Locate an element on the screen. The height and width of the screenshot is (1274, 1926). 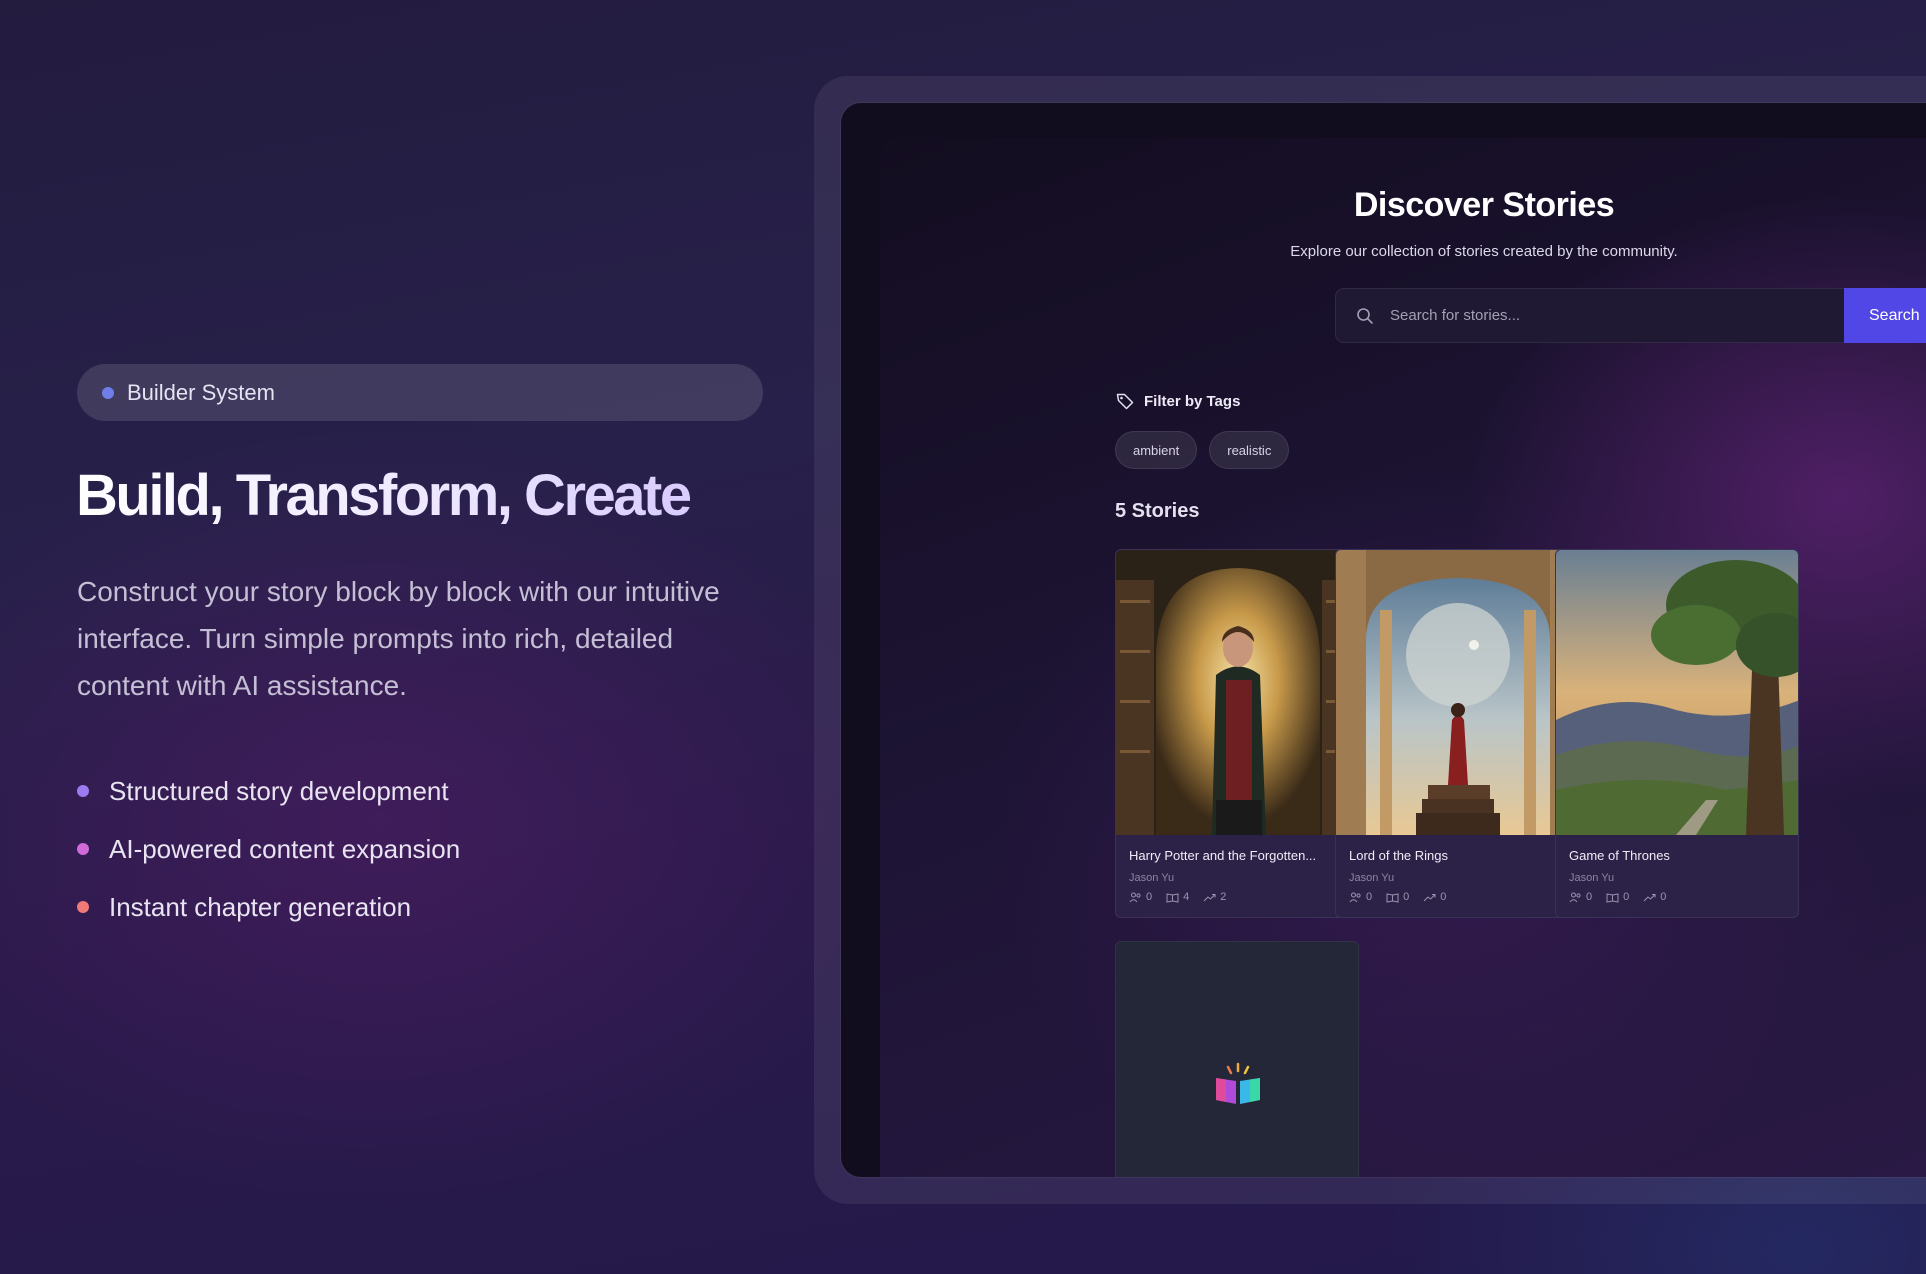
story-card: Game of Thrones Jason Yu 0 0 0 is located at coordinates (1677, 733).